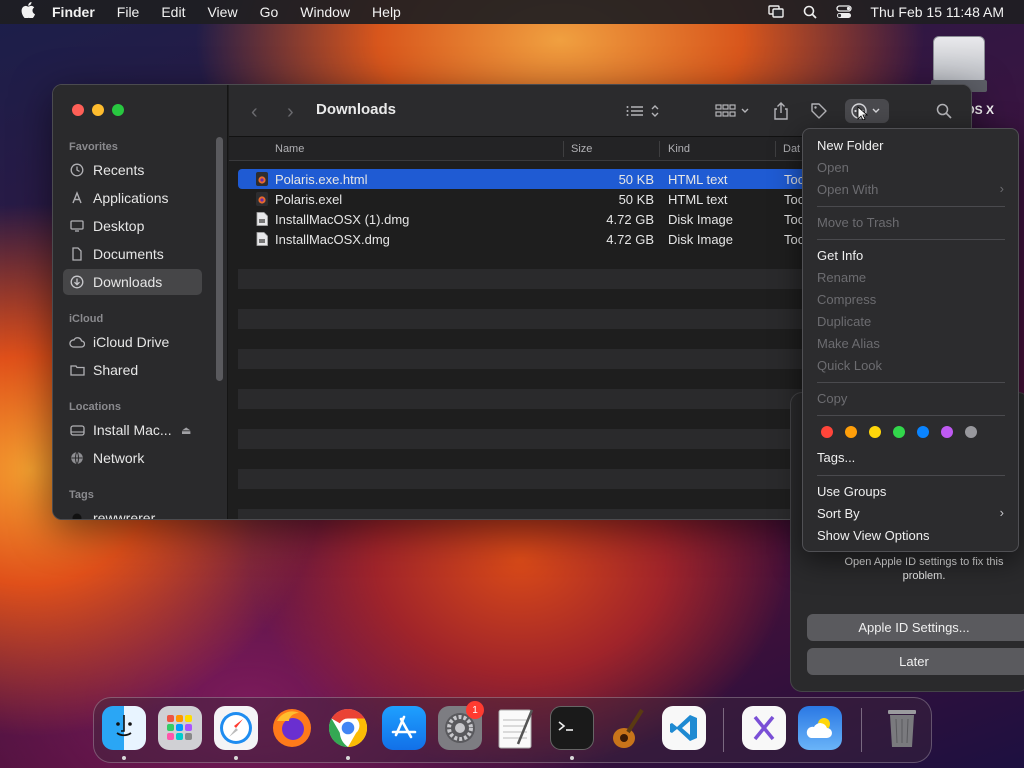 The height and width of the screenshot is (768, 1024). Describe the element at coordinates (947, 432) in the screenshot. I see `tag-purple-dot` at that location.